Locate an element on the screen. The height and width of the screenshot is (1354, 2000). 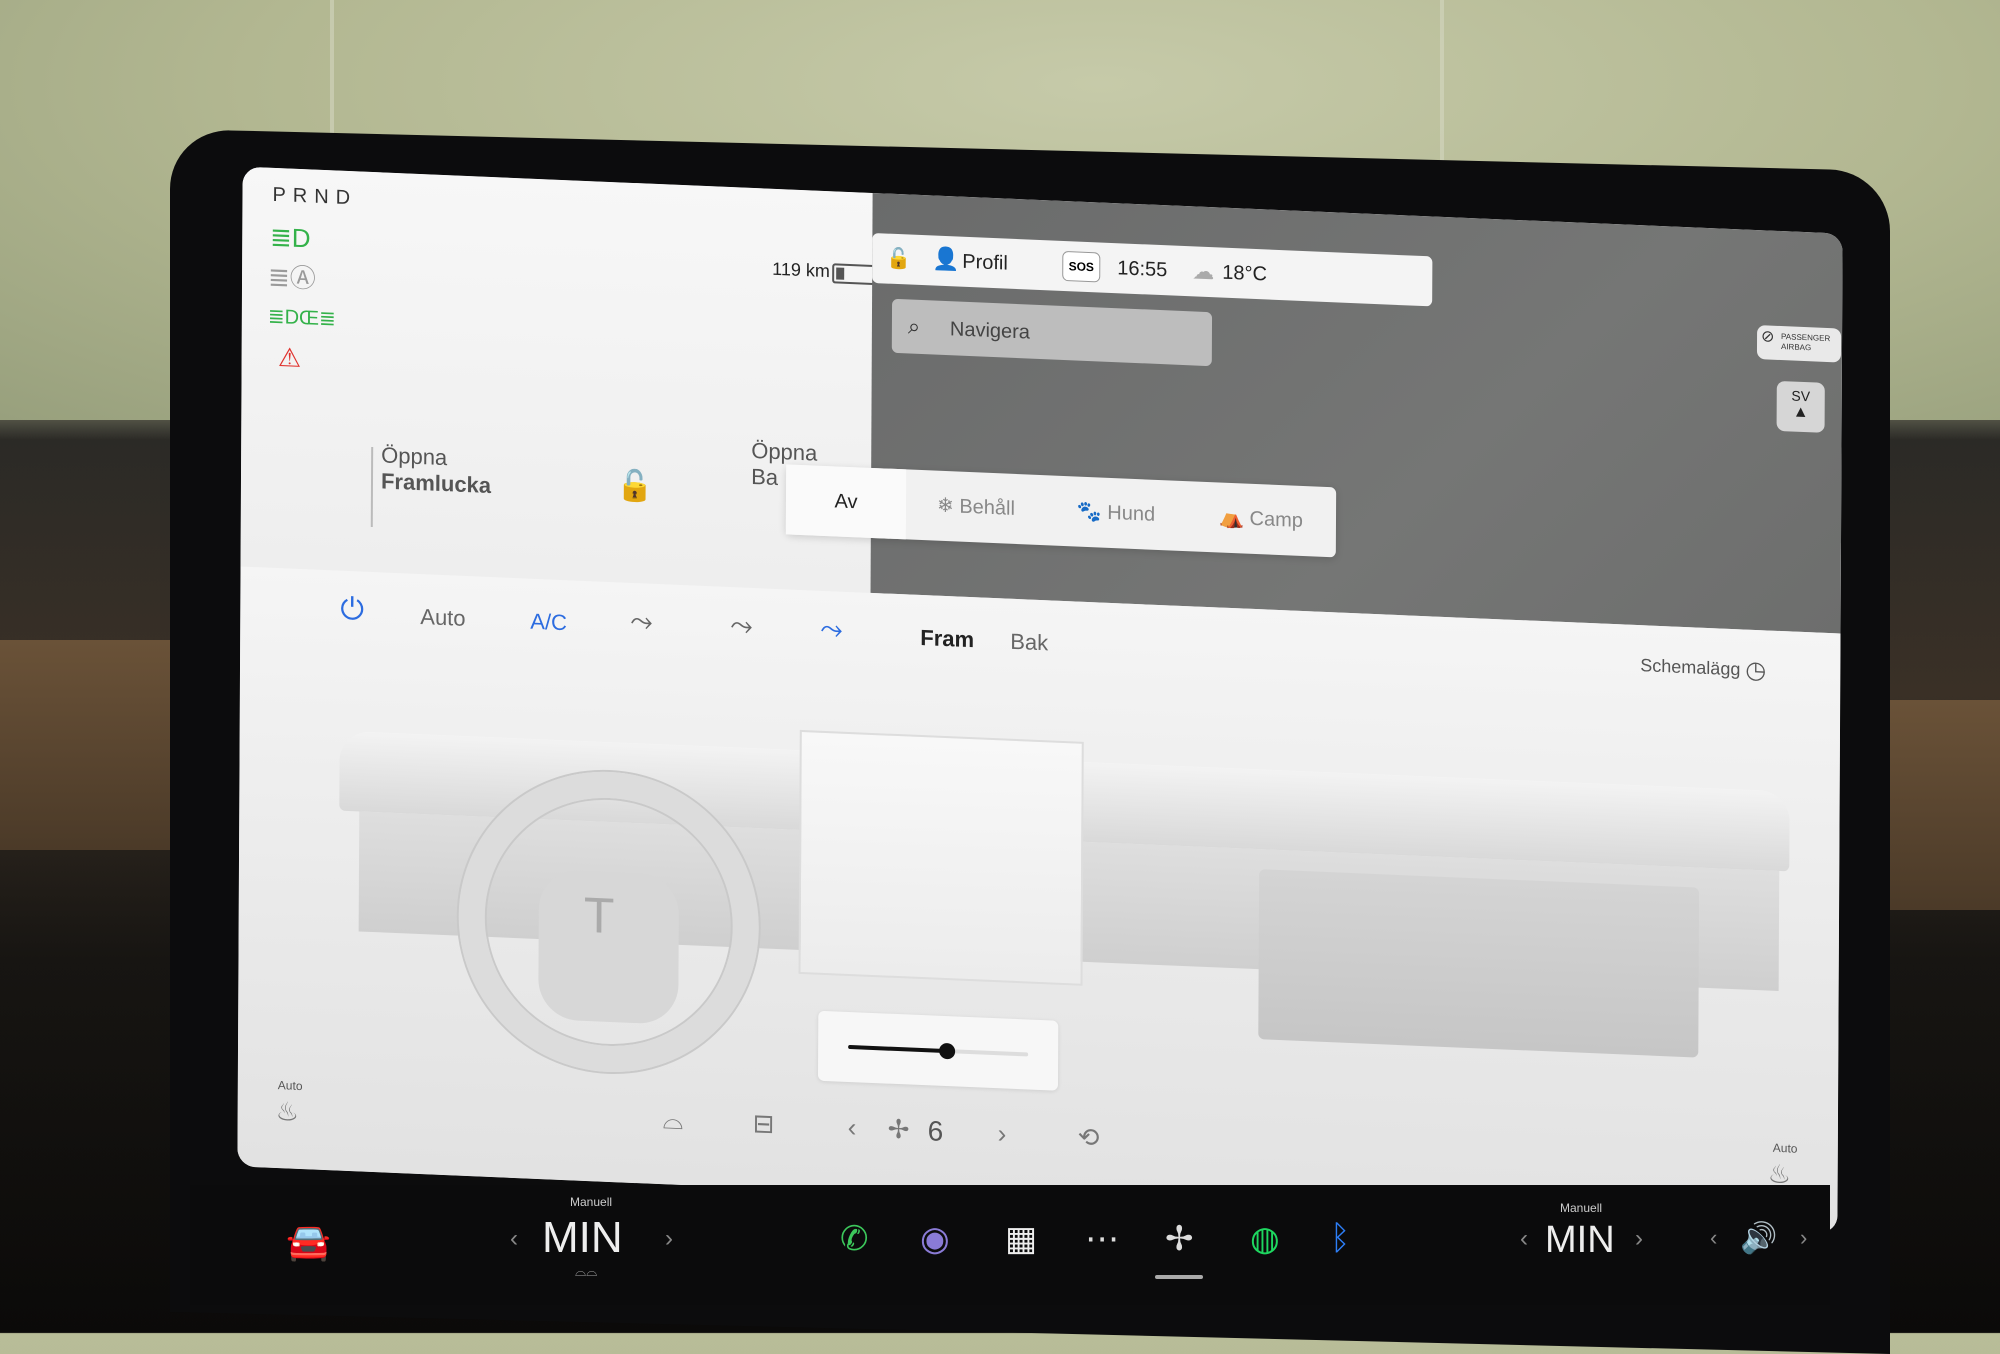
more-apps-icon: ⋯ is located at coordinates (1102, 1239).